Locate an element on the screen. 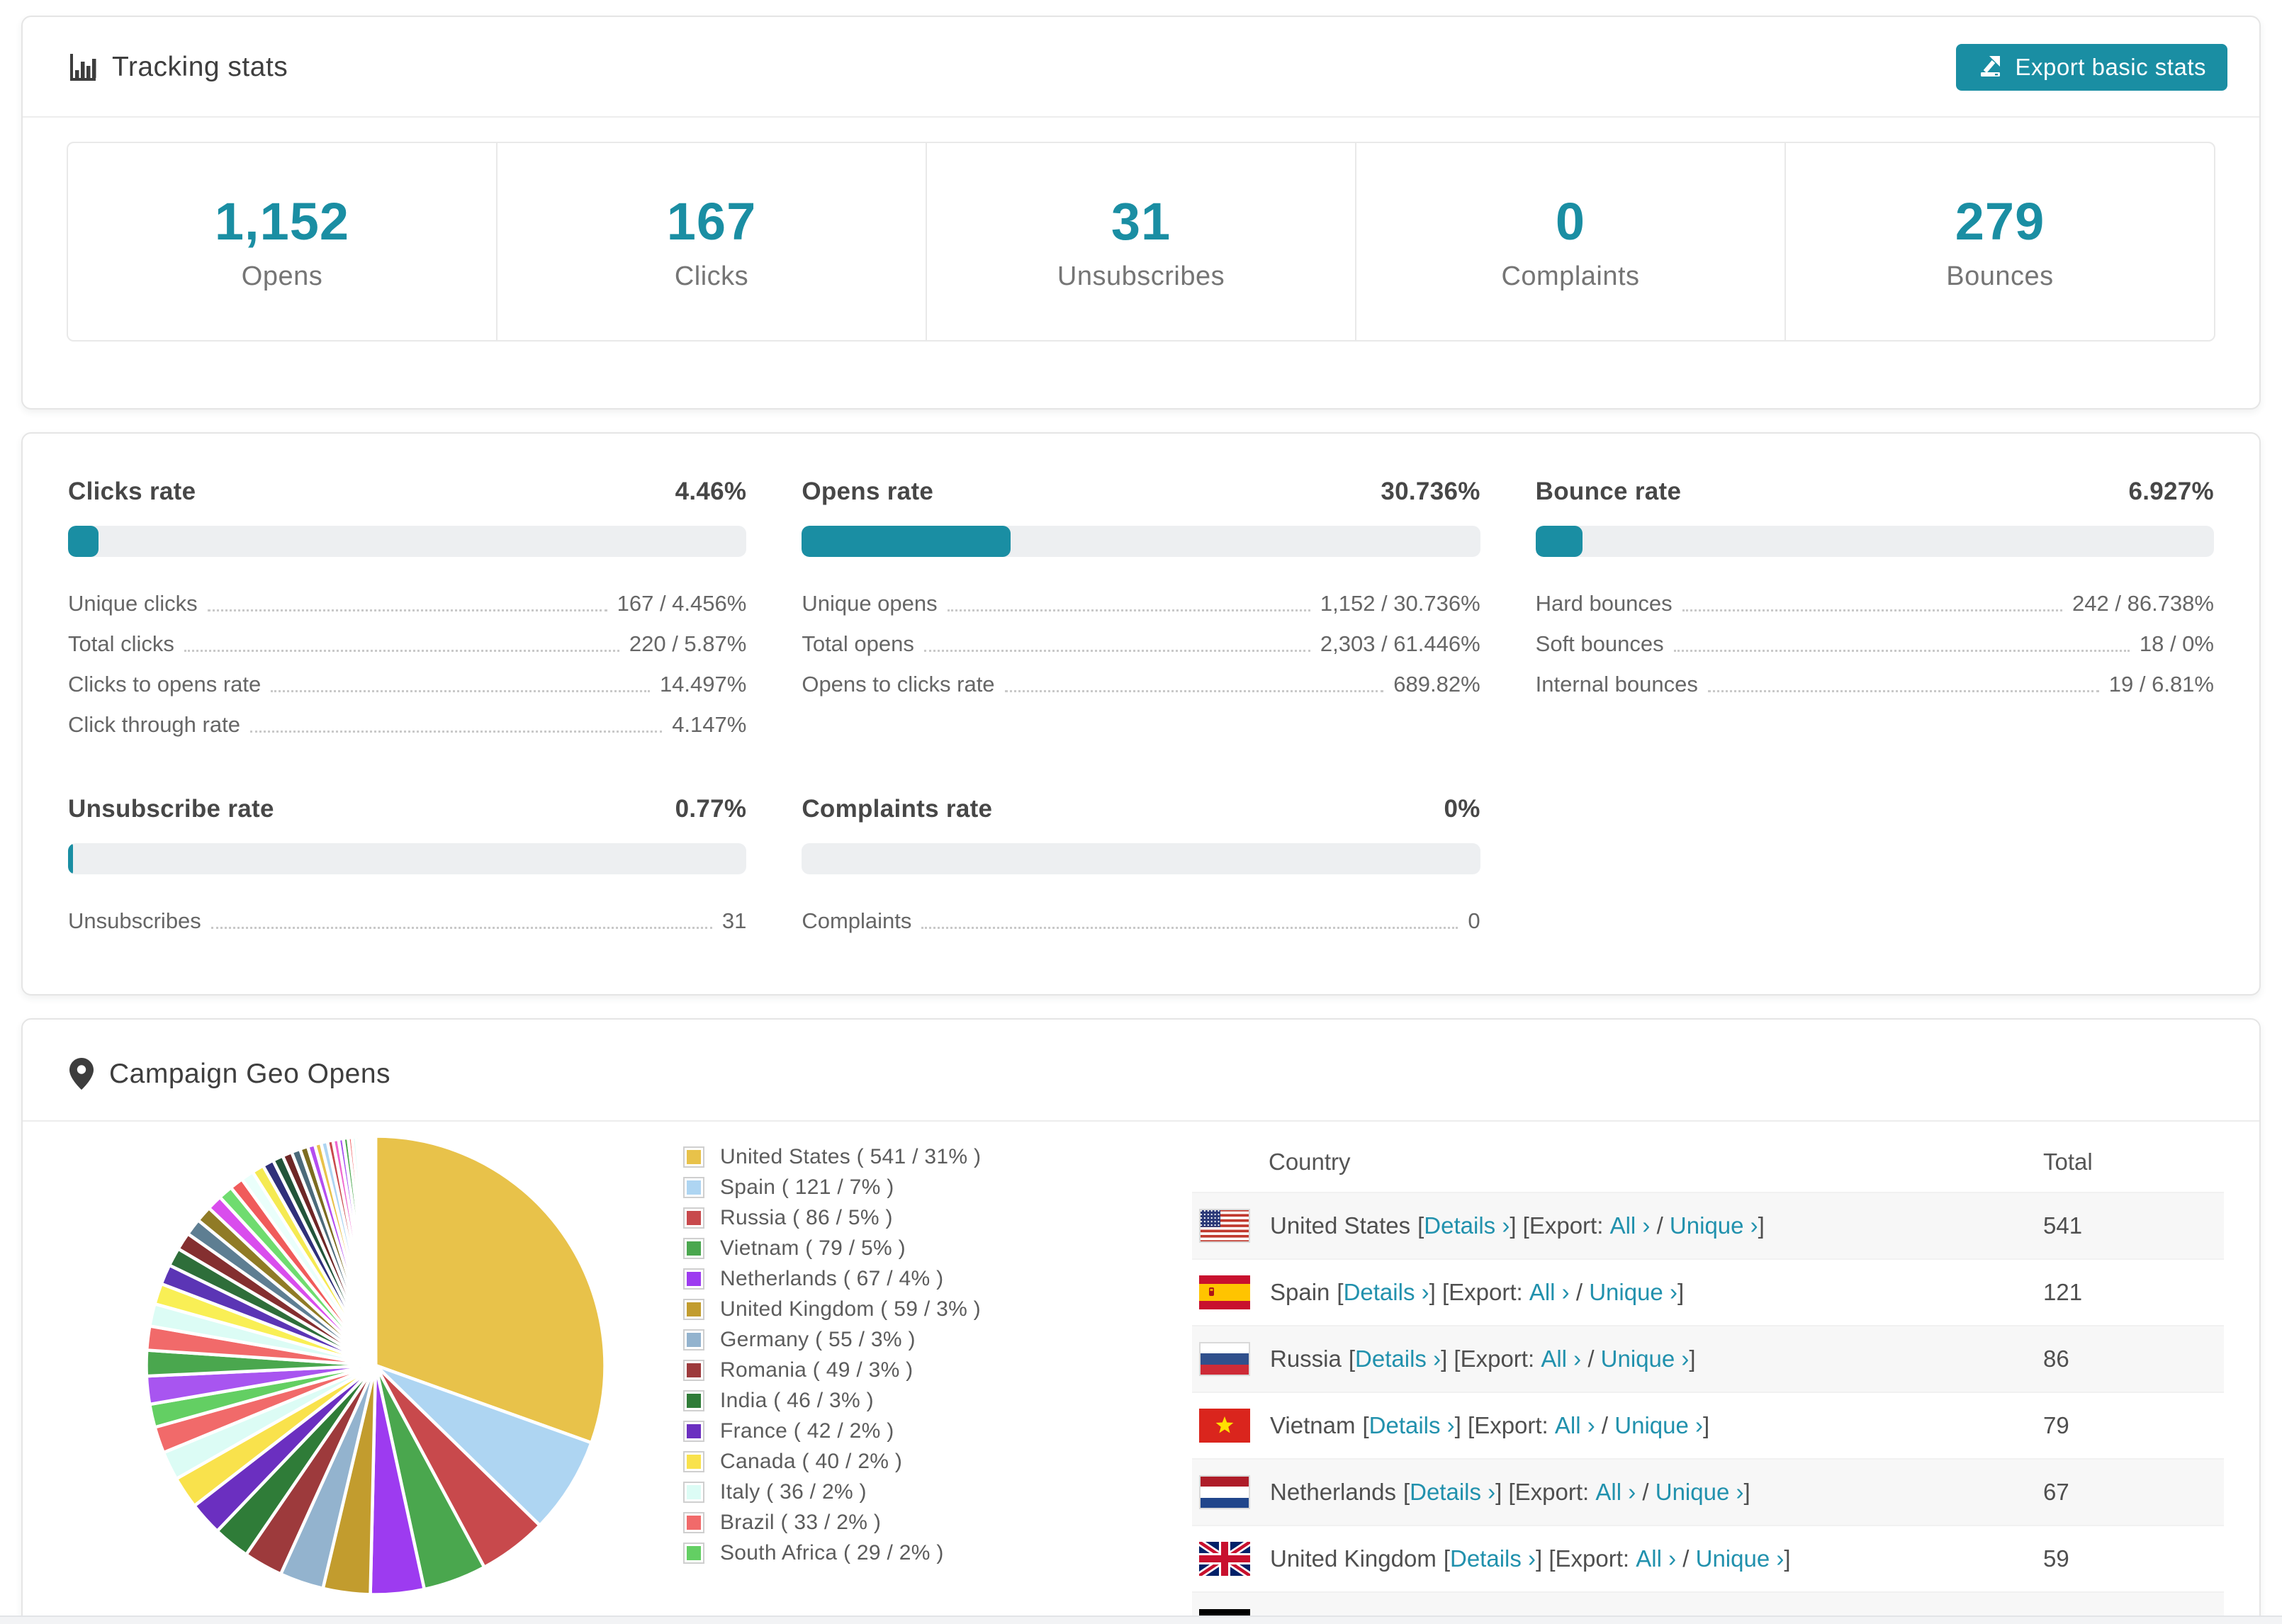  column-header-total: Total is located at coordinates (2068, 1161).